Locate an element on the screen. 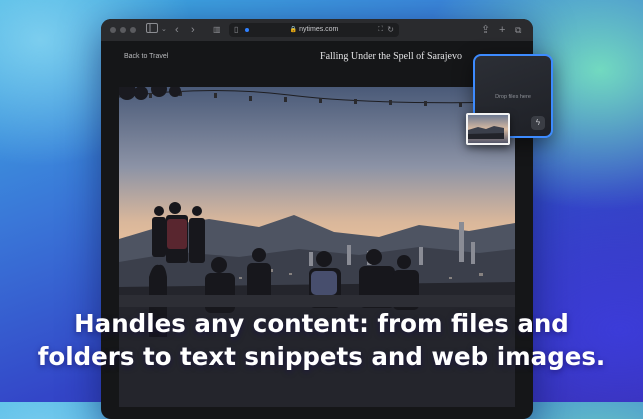  url-text: nytimes.com is located at coordinates (319, 29).